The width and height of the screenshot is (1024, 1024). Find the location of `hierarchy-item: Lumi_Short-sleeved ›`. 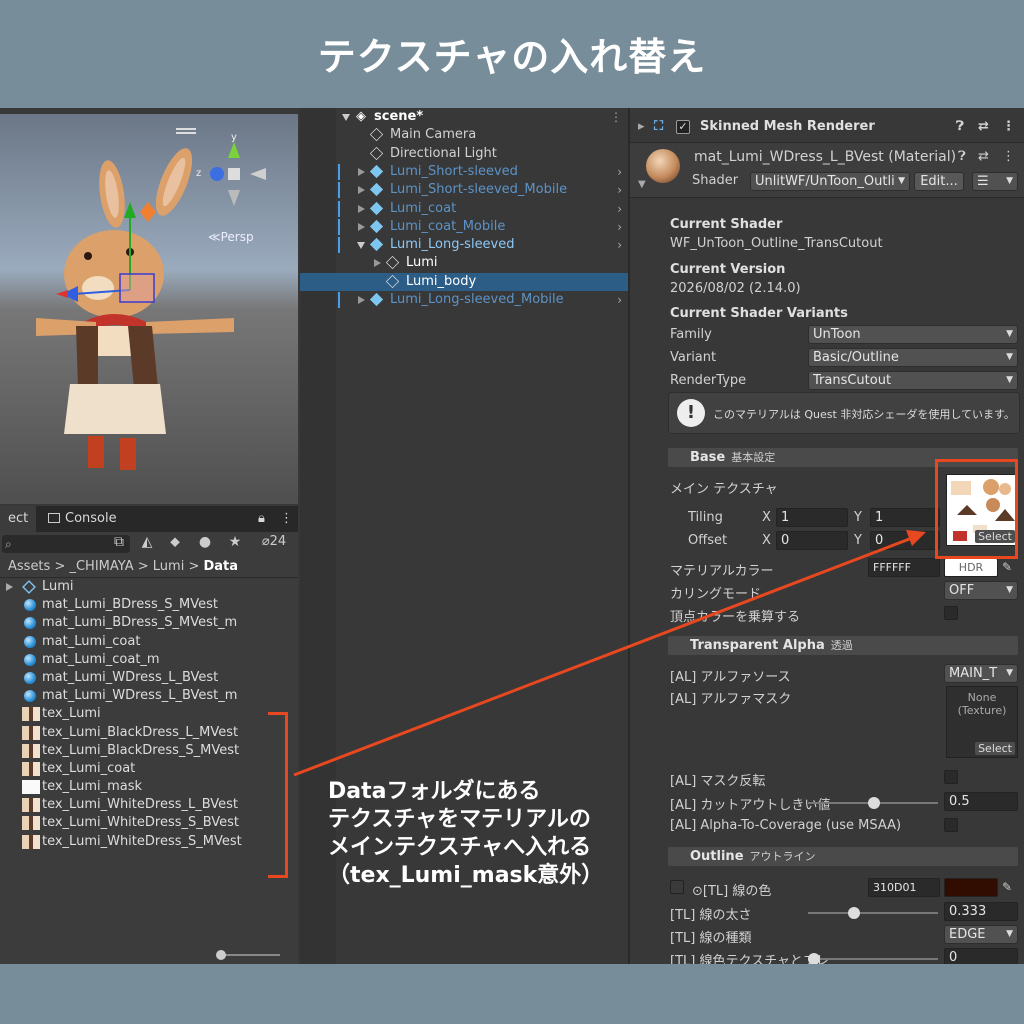

hierarchy-item: Lumi_Short-sleeved › is located at coordinates (464, 172).